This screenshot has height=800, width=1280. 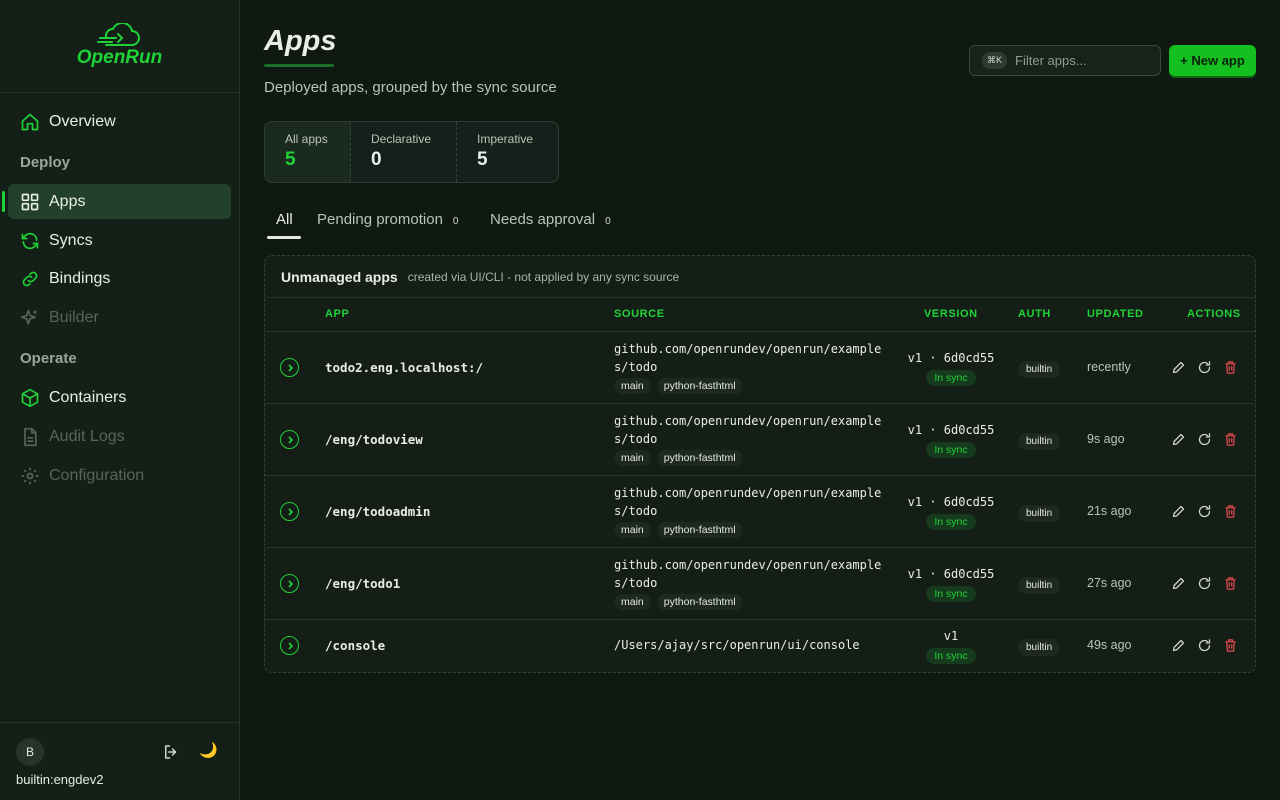 What do you see at coordinates (284, 219) in the screenshot?
I see `tab-all: All` at bounding box center [284, 219].